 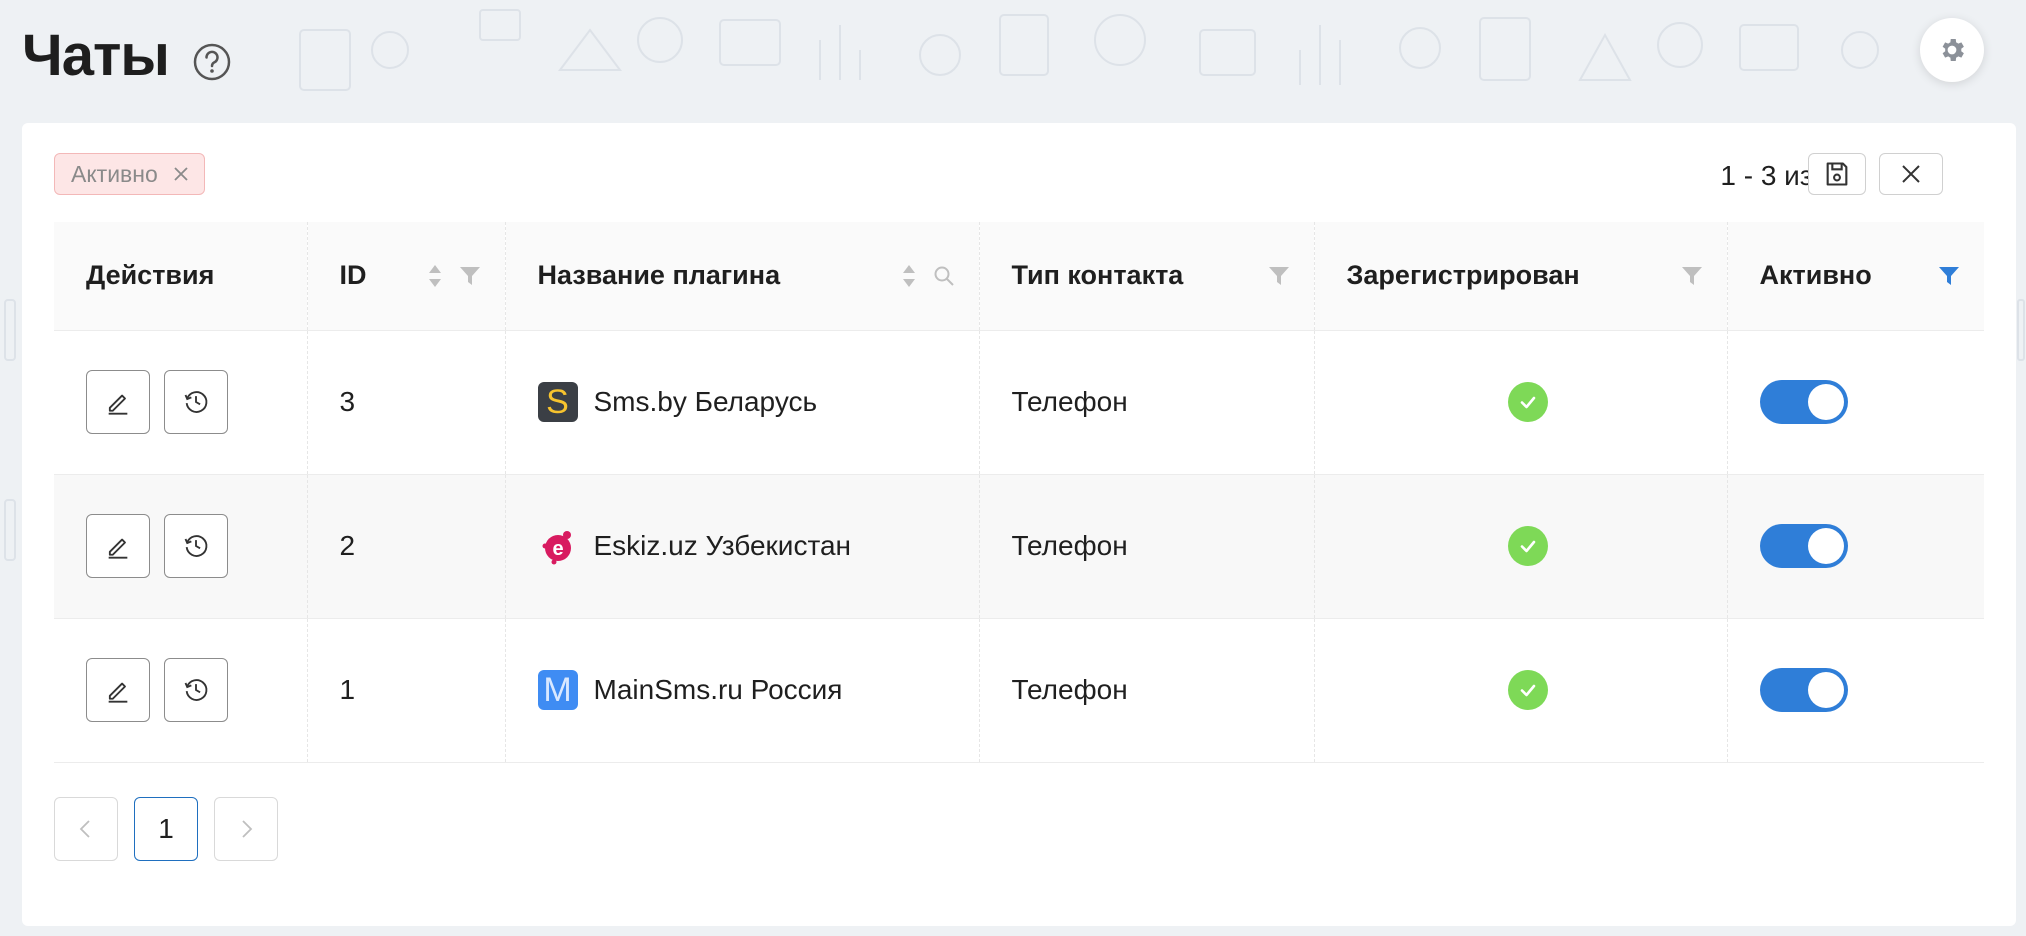 I want to click on plugin-name-cell: e Eskiz.uz Узбекистан, so click(x=741, y=546).